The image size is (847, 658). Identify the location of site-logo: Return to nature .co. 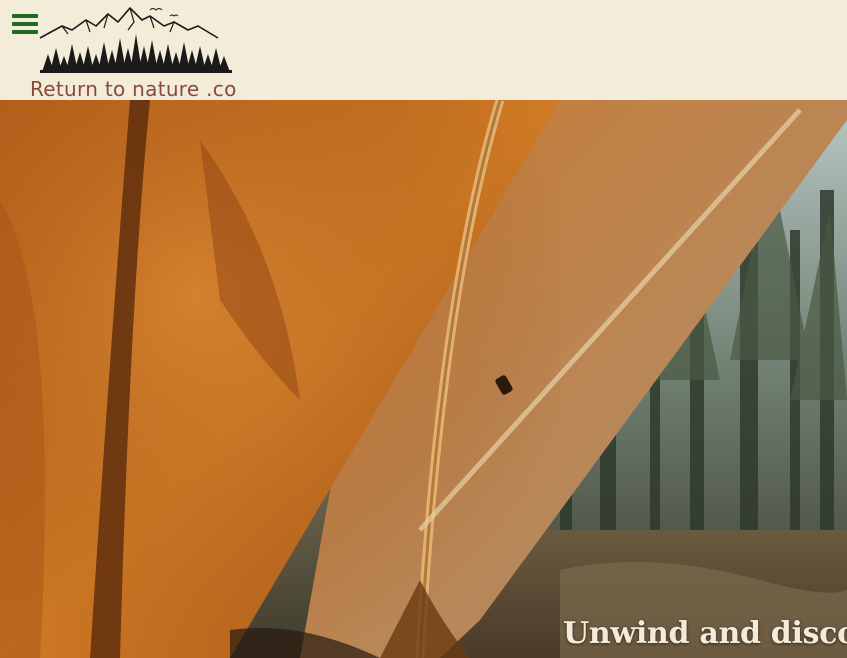
(136, 52).